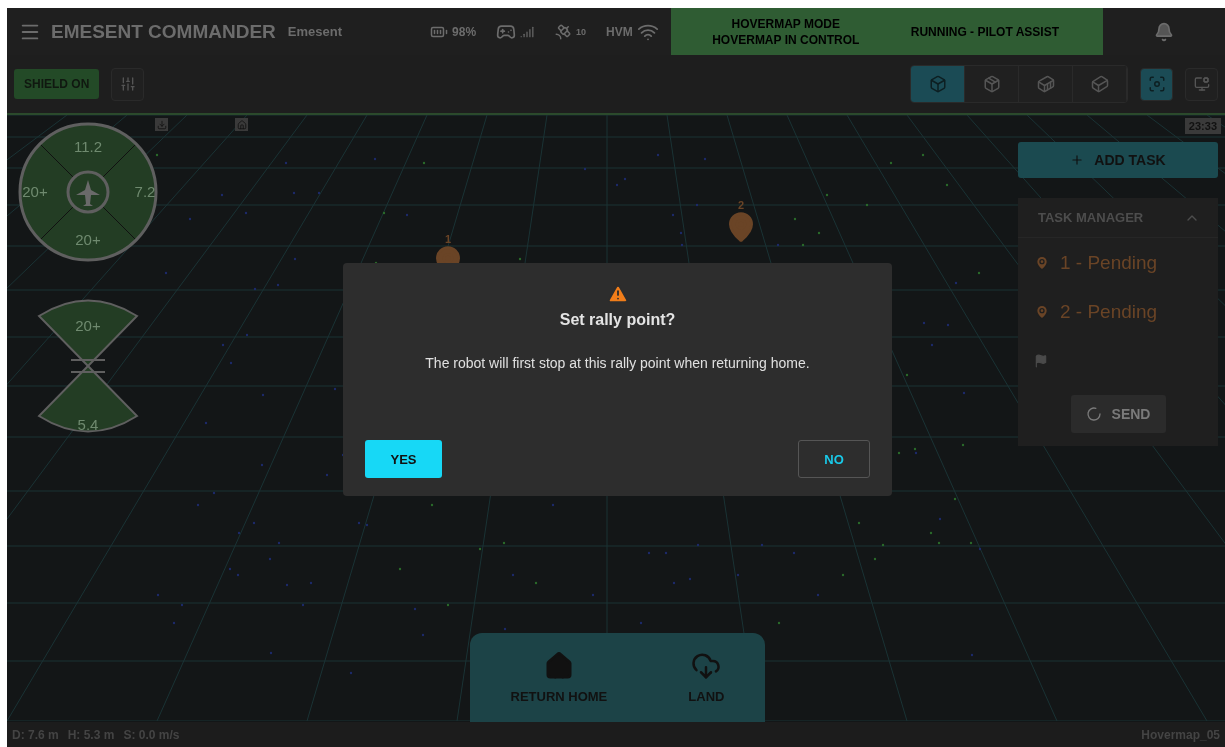 The image size is (1225, 747). I want to click on battery-level: 98%, so click(464, 31).